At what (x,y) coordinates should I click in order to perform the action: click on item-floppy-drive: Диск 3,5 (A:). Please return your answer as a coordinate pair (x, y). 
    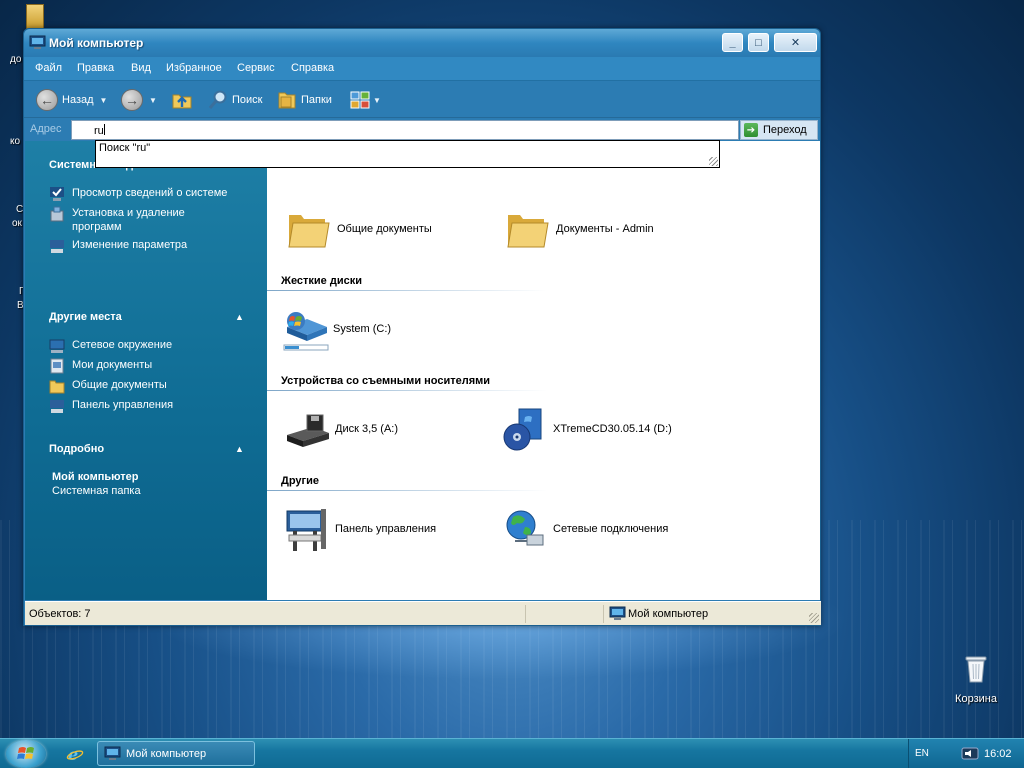
    Looking at the image, I should click on (340, 429).